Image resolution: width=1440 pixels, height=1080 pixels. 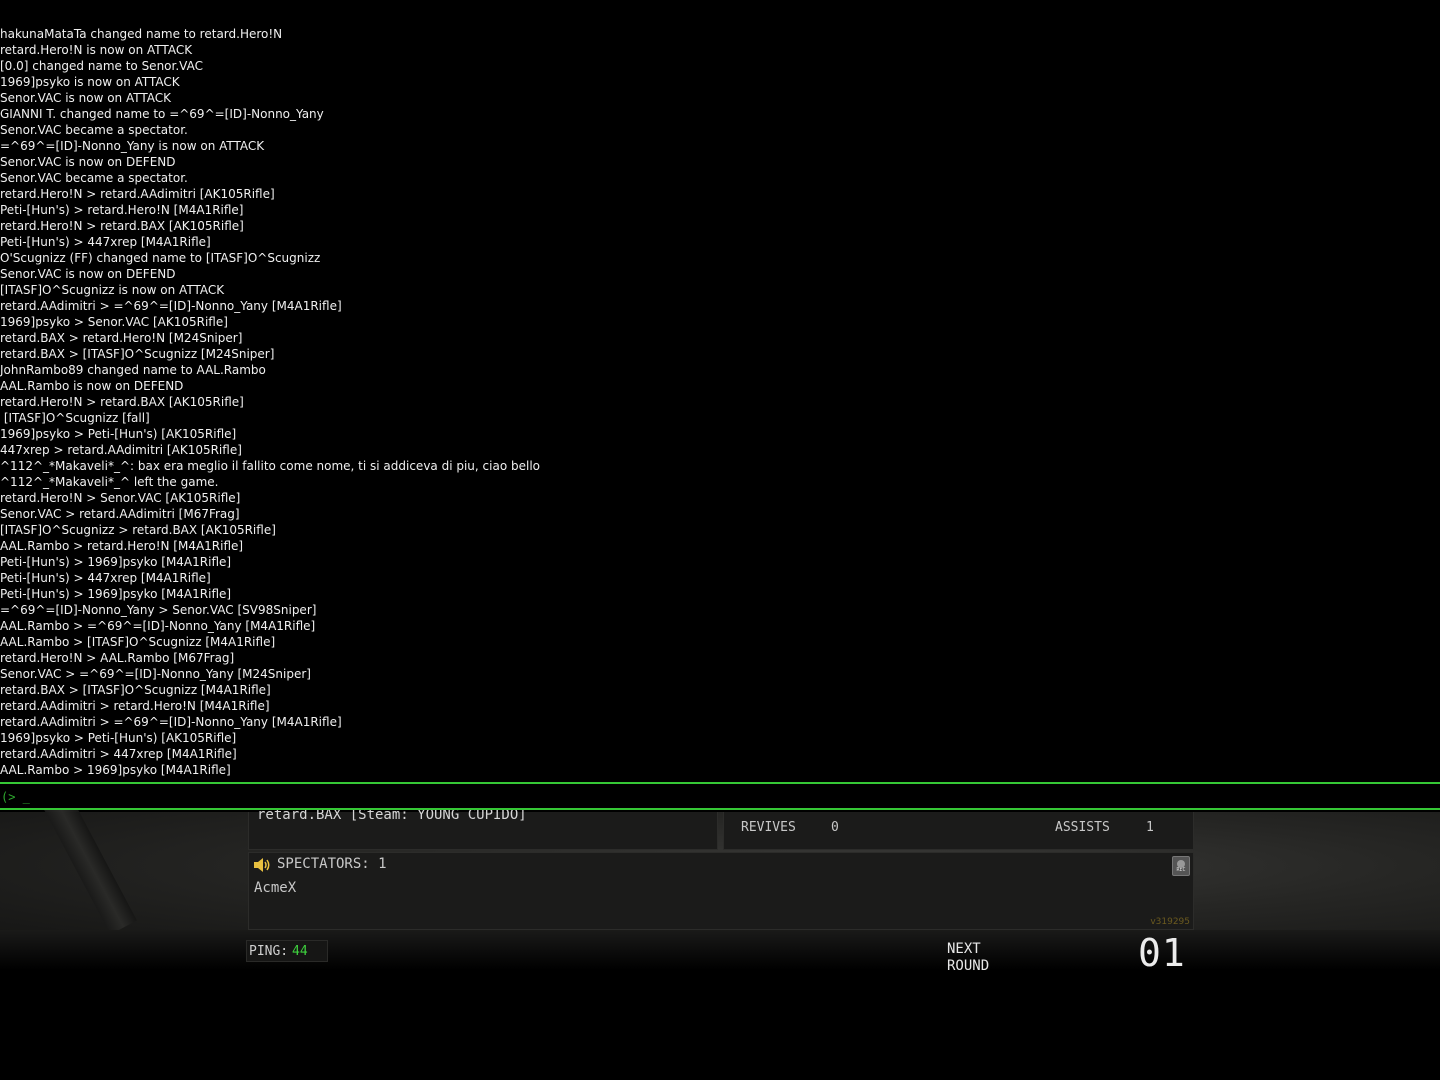 What do you see at coordinates (958, 831) in the screenshot?
I see `scoreboard-stats-panel: REVIVES 0 ASSISTS 1` at bounding box center [958, 831].